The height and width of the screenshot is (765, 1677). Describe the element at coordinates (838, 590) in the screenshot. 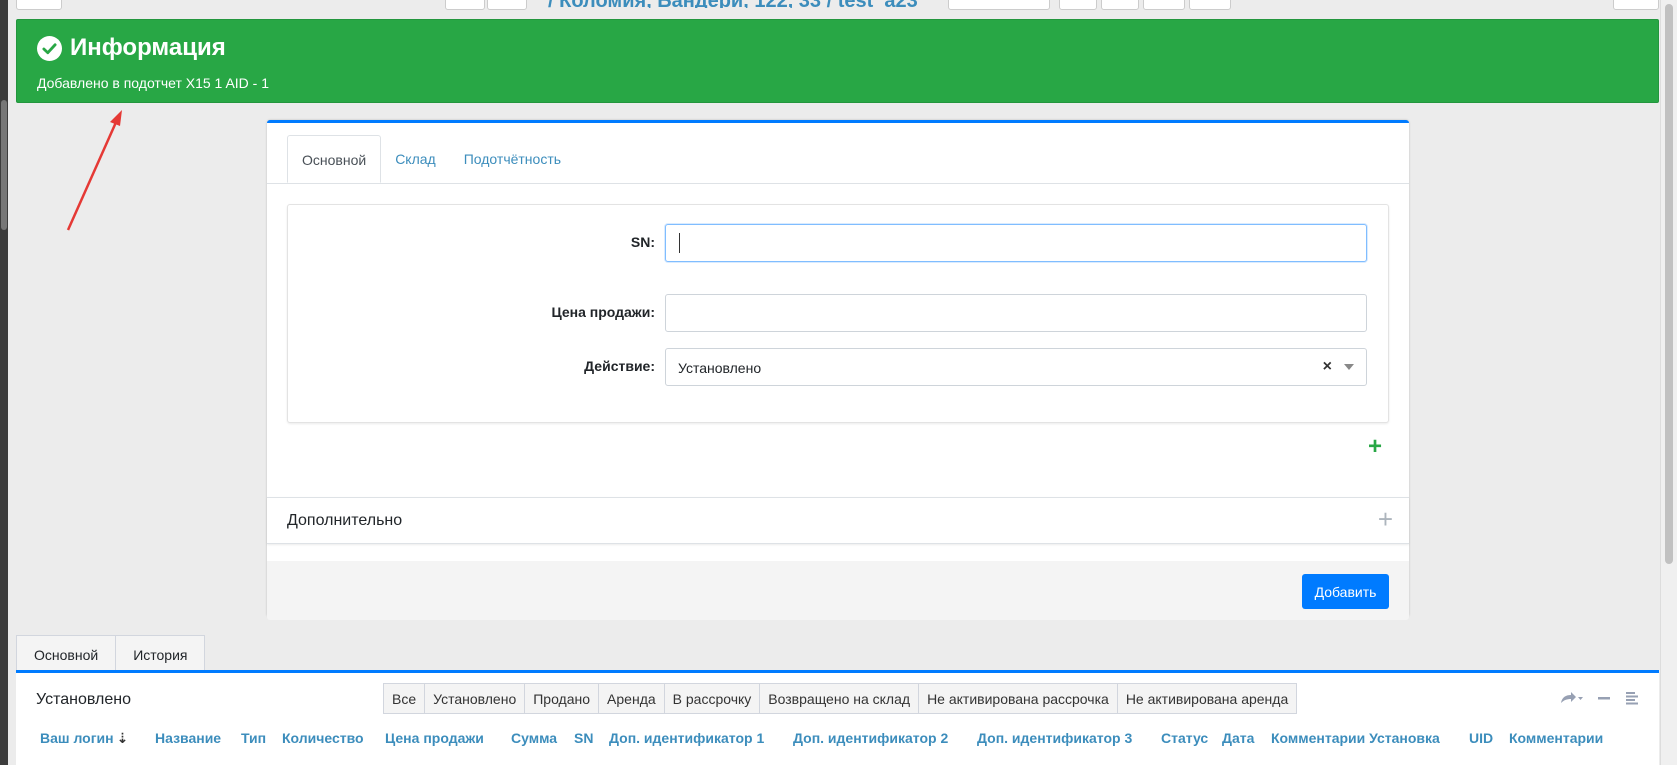

I see `card-footer: Добавить` at that location.